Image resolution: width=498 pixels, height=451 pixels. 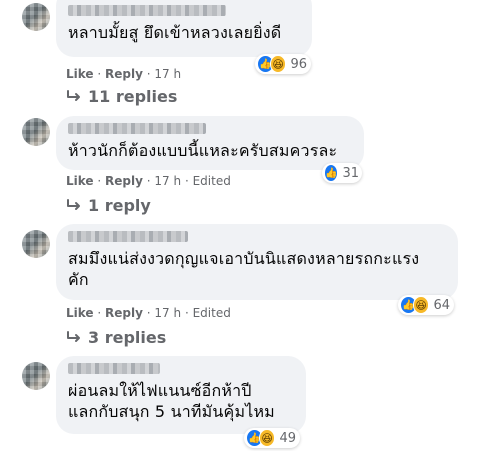 I want to click on reaction-summary: 👍 😆 49, so click(x=272, y=438).